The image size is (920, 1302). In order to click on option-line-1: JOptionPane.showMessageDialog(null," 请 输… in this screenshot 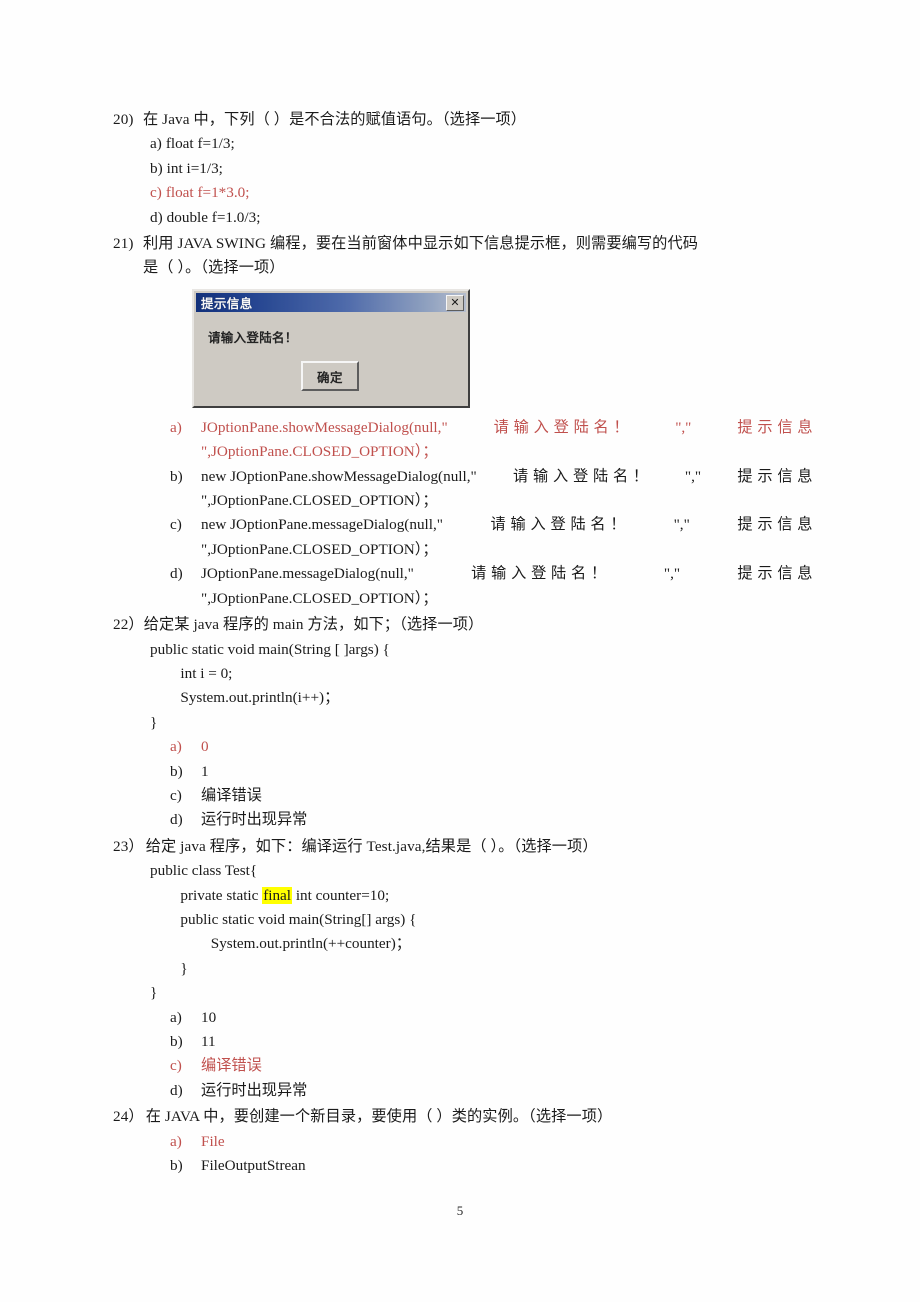, I will do `click(507, 428)`.